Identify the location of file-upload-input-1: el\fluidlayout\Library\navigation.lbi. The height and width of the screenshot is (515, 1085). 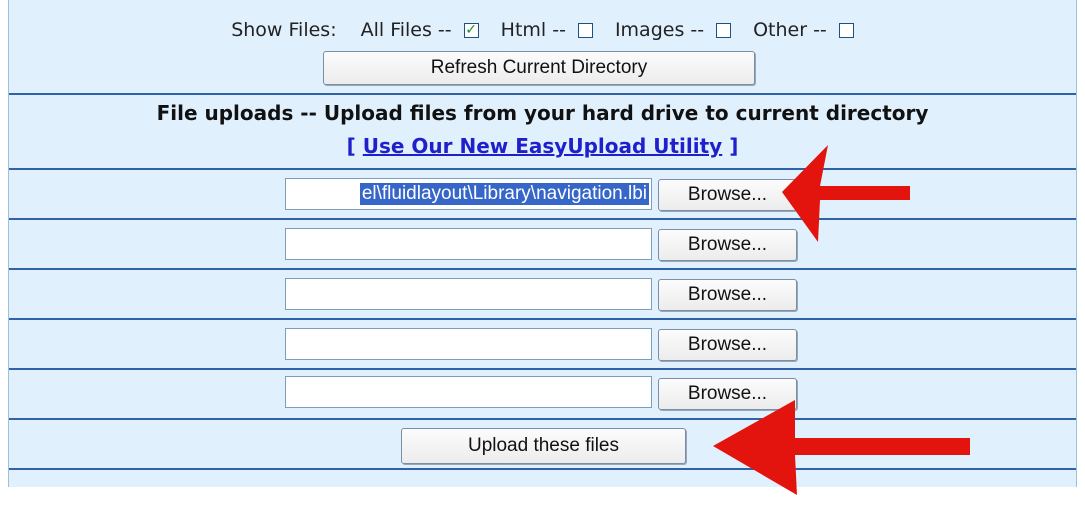
(468, 194).